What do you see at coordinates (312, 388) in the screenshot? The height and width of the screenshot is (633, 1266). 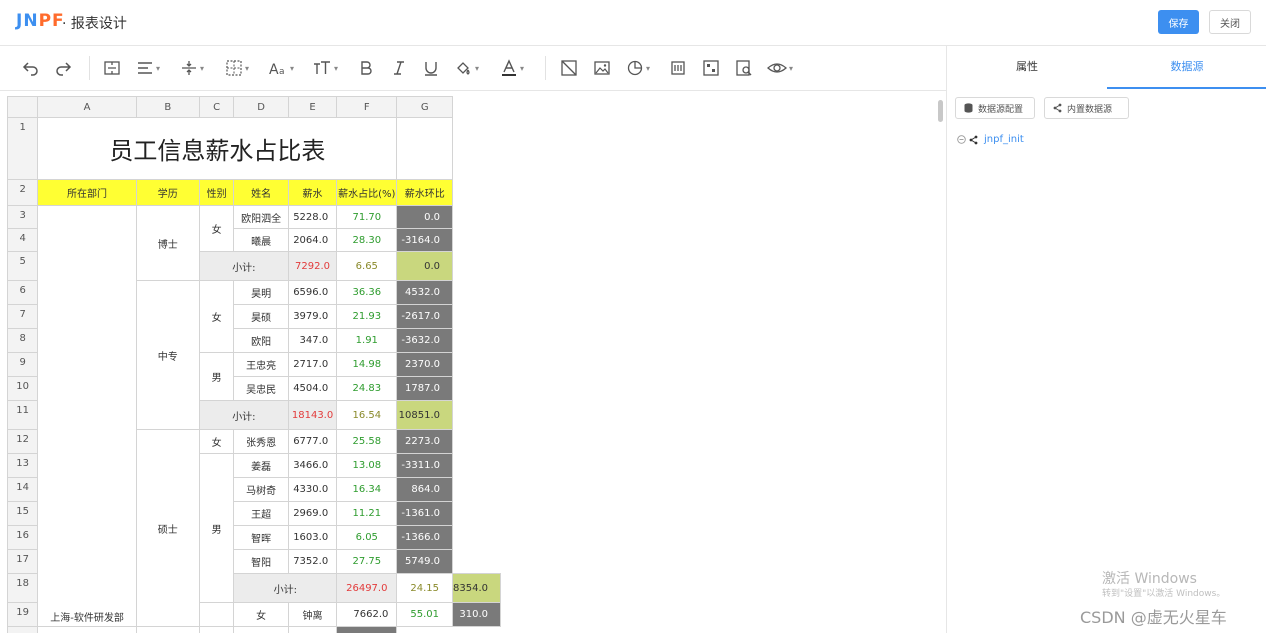 I see `salary-cell: 4504.0` at bounding box center [312, 388].